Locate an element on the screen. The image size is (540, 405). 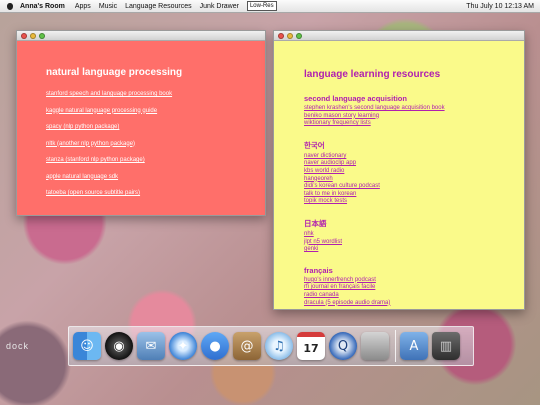
safari-icon: ✦ is located at coordinates (183, 346).